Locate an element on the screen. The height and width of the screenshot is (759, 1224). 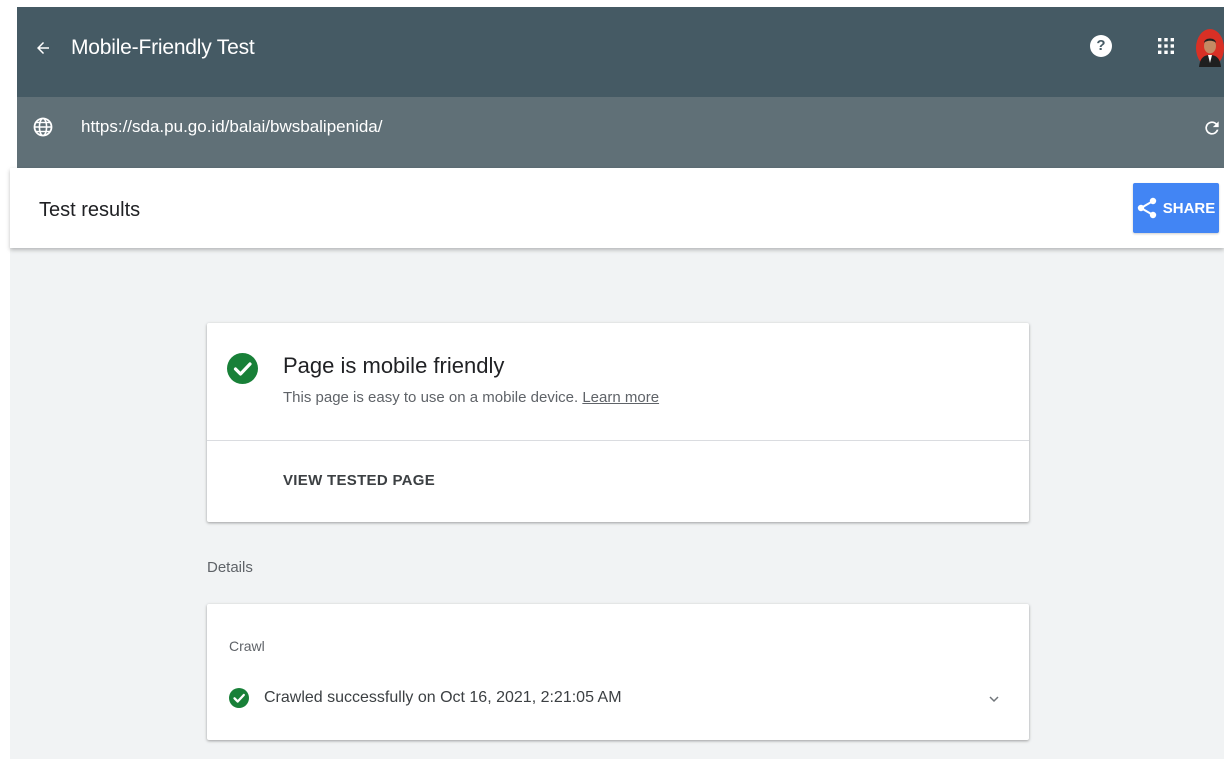
globe-icon is located at coordinates (43, 127).